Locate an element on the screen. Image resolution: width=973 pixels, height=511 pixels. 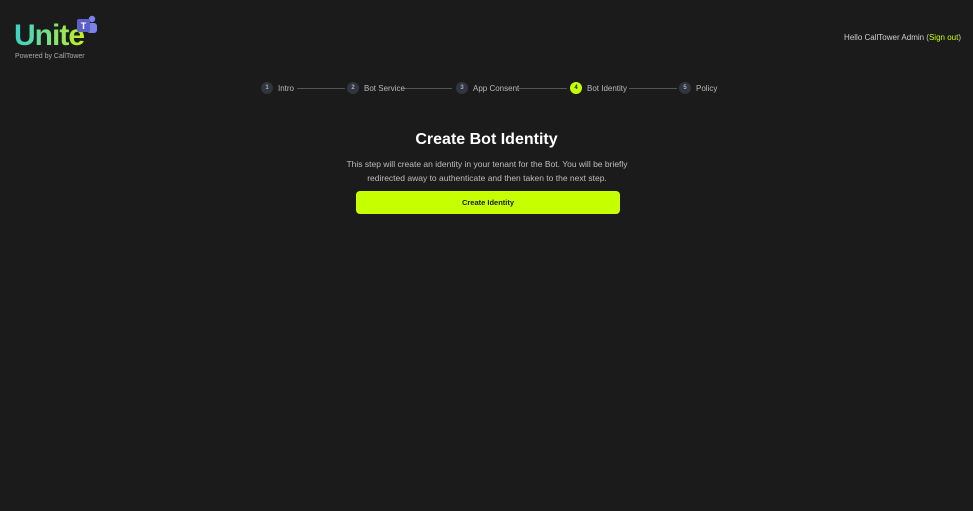
step-intro: 1 Intro is located at coordinates (277, 88).